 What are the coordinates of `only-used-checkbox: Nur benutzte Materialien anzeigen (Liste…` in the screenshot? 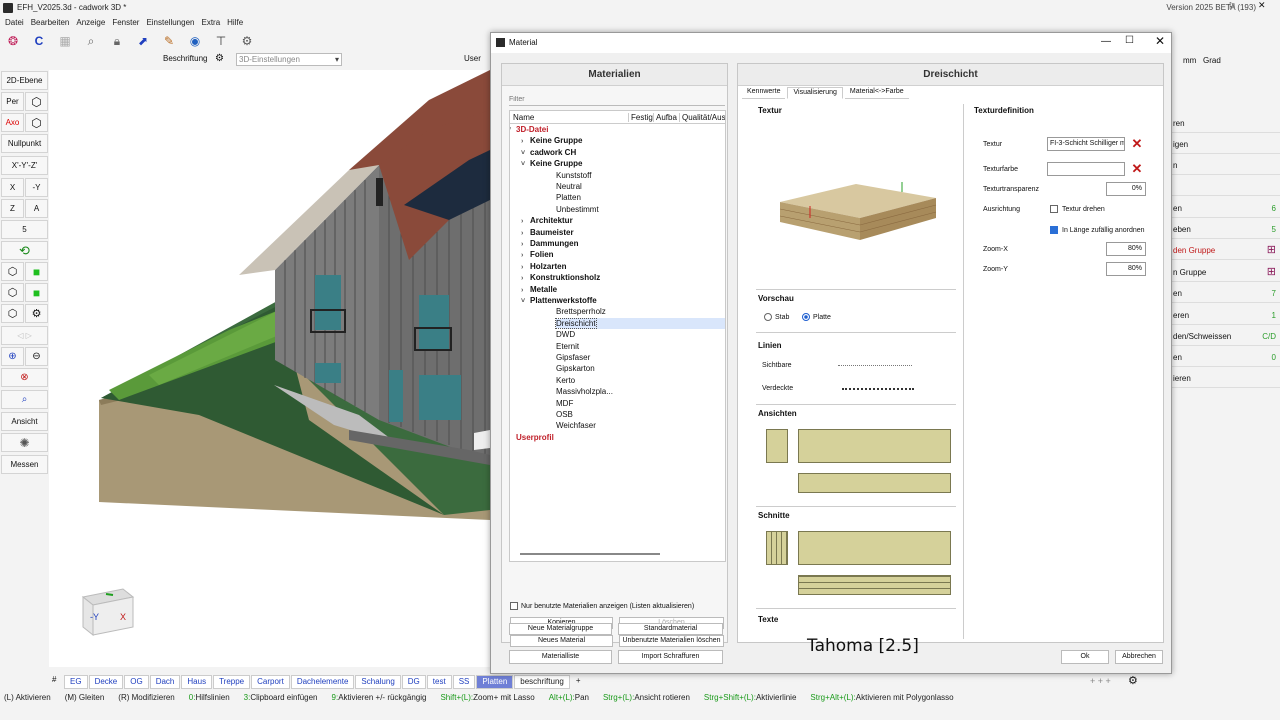 It's located at (602, 606).